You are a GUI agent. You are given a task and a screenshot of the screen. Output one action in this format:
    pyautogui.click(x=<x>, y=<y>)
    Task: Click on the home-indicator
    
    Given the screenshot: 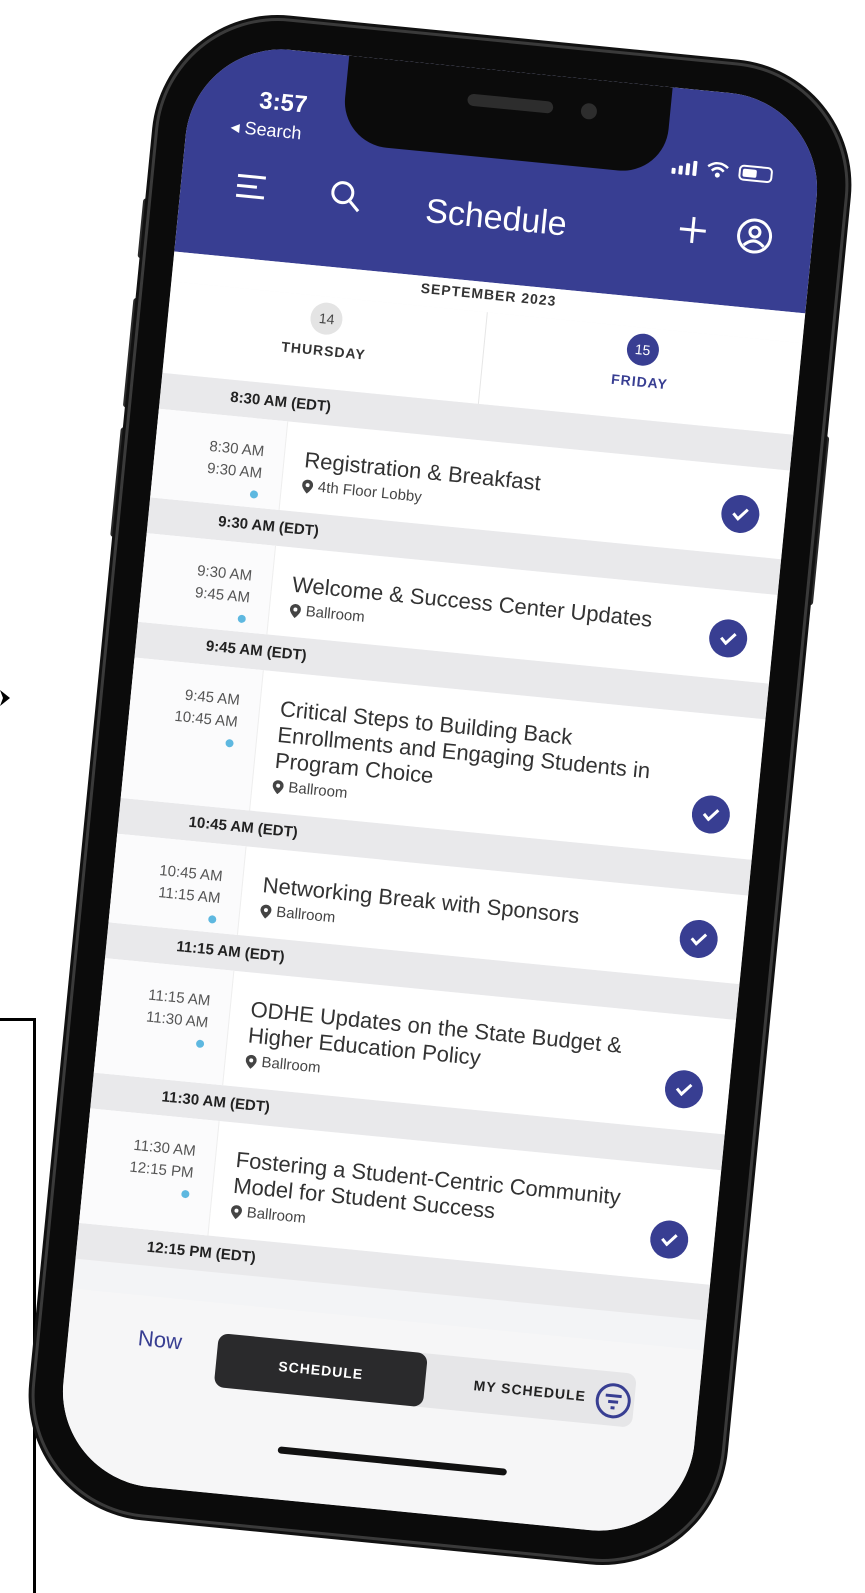 What is the action you would take?
    pyautogui.click(x=392, y=1460)
    